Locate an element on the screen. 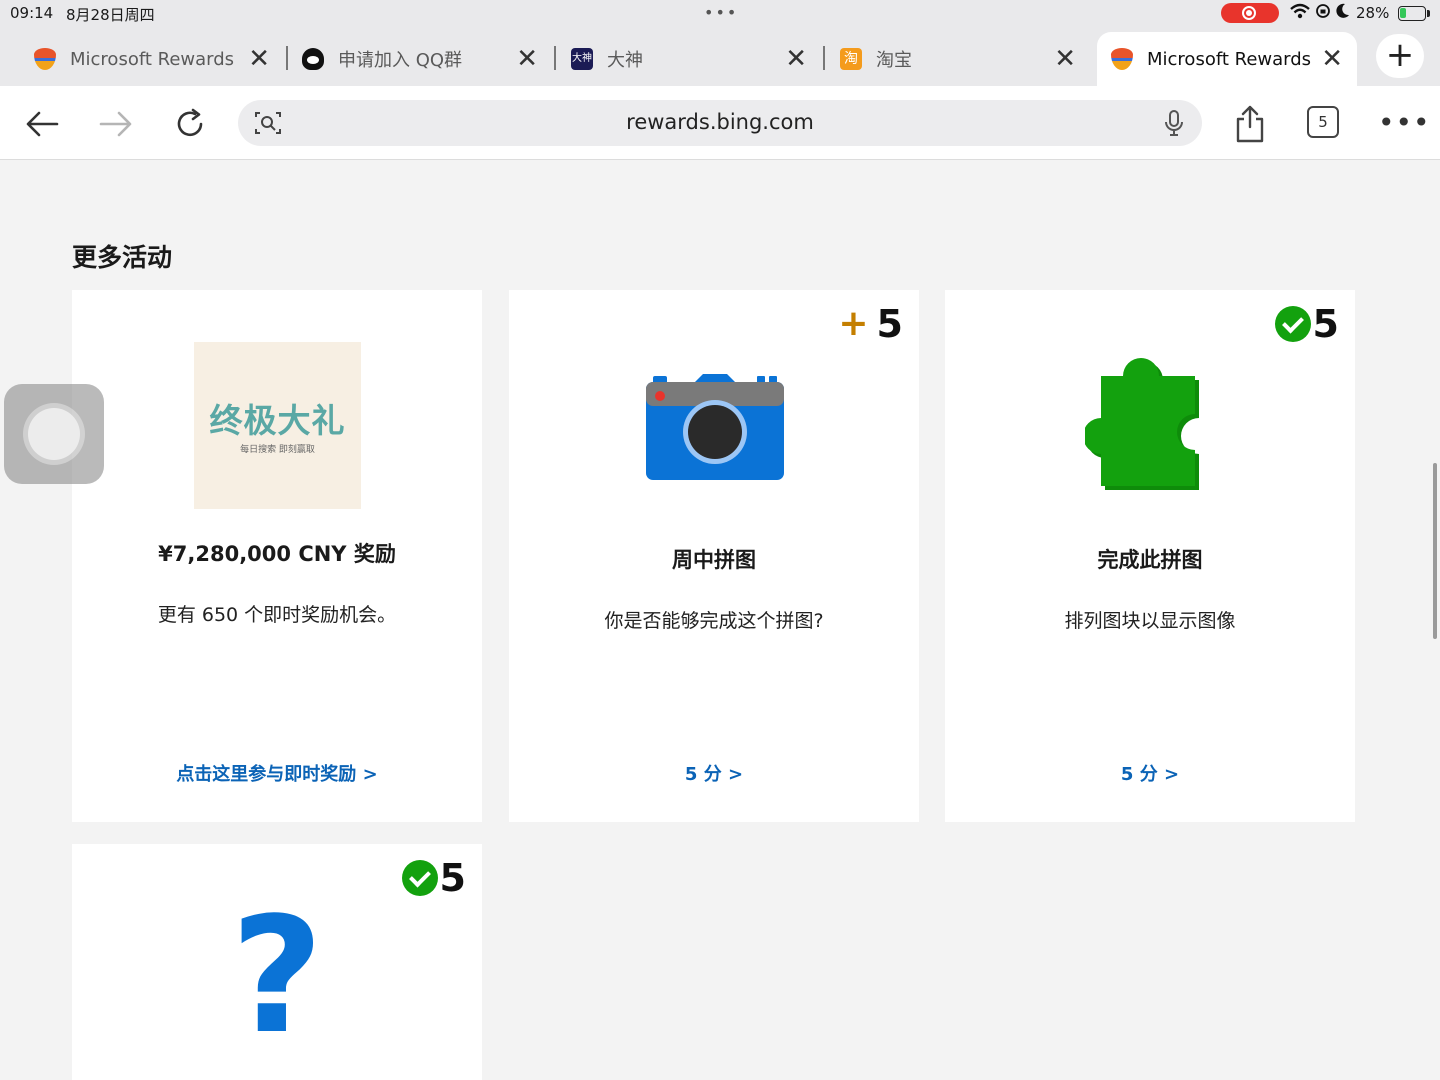  address-bar: rewards.bing.com is located at coordinates (720, 123).